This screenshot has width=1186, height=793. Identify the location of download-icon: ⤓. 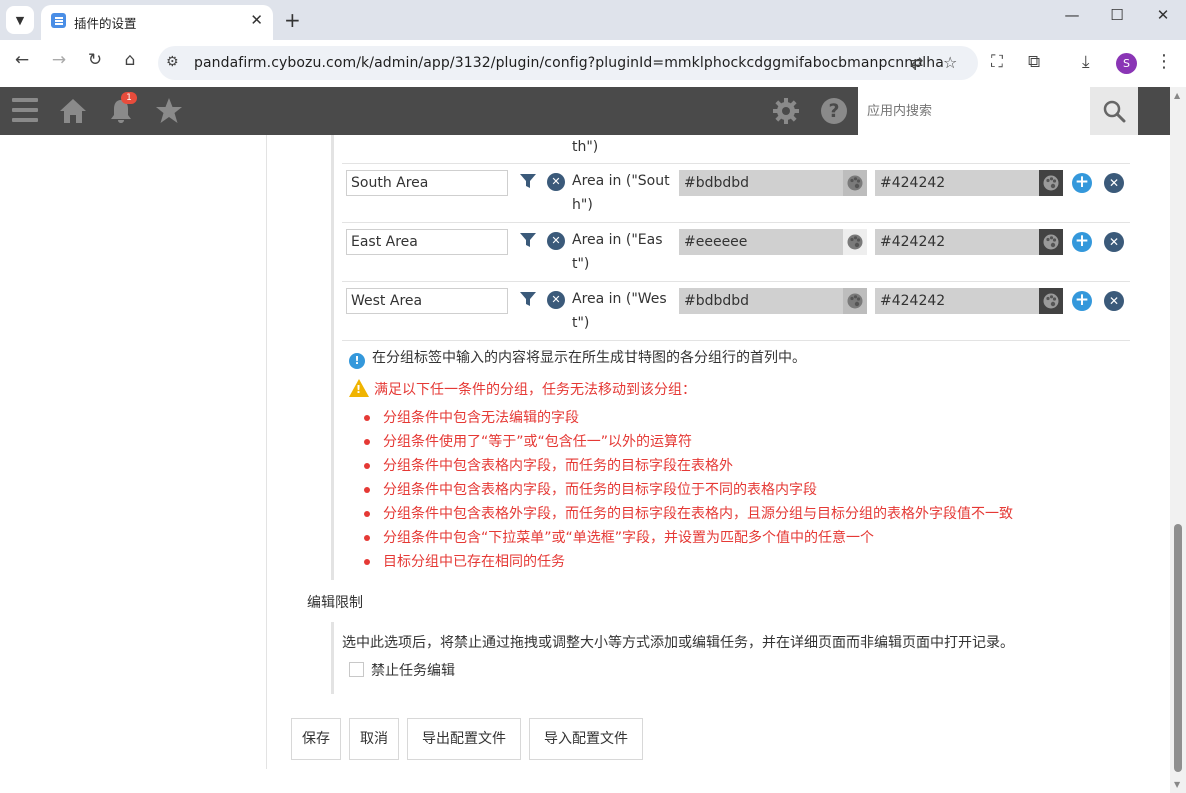
(1086, 62).